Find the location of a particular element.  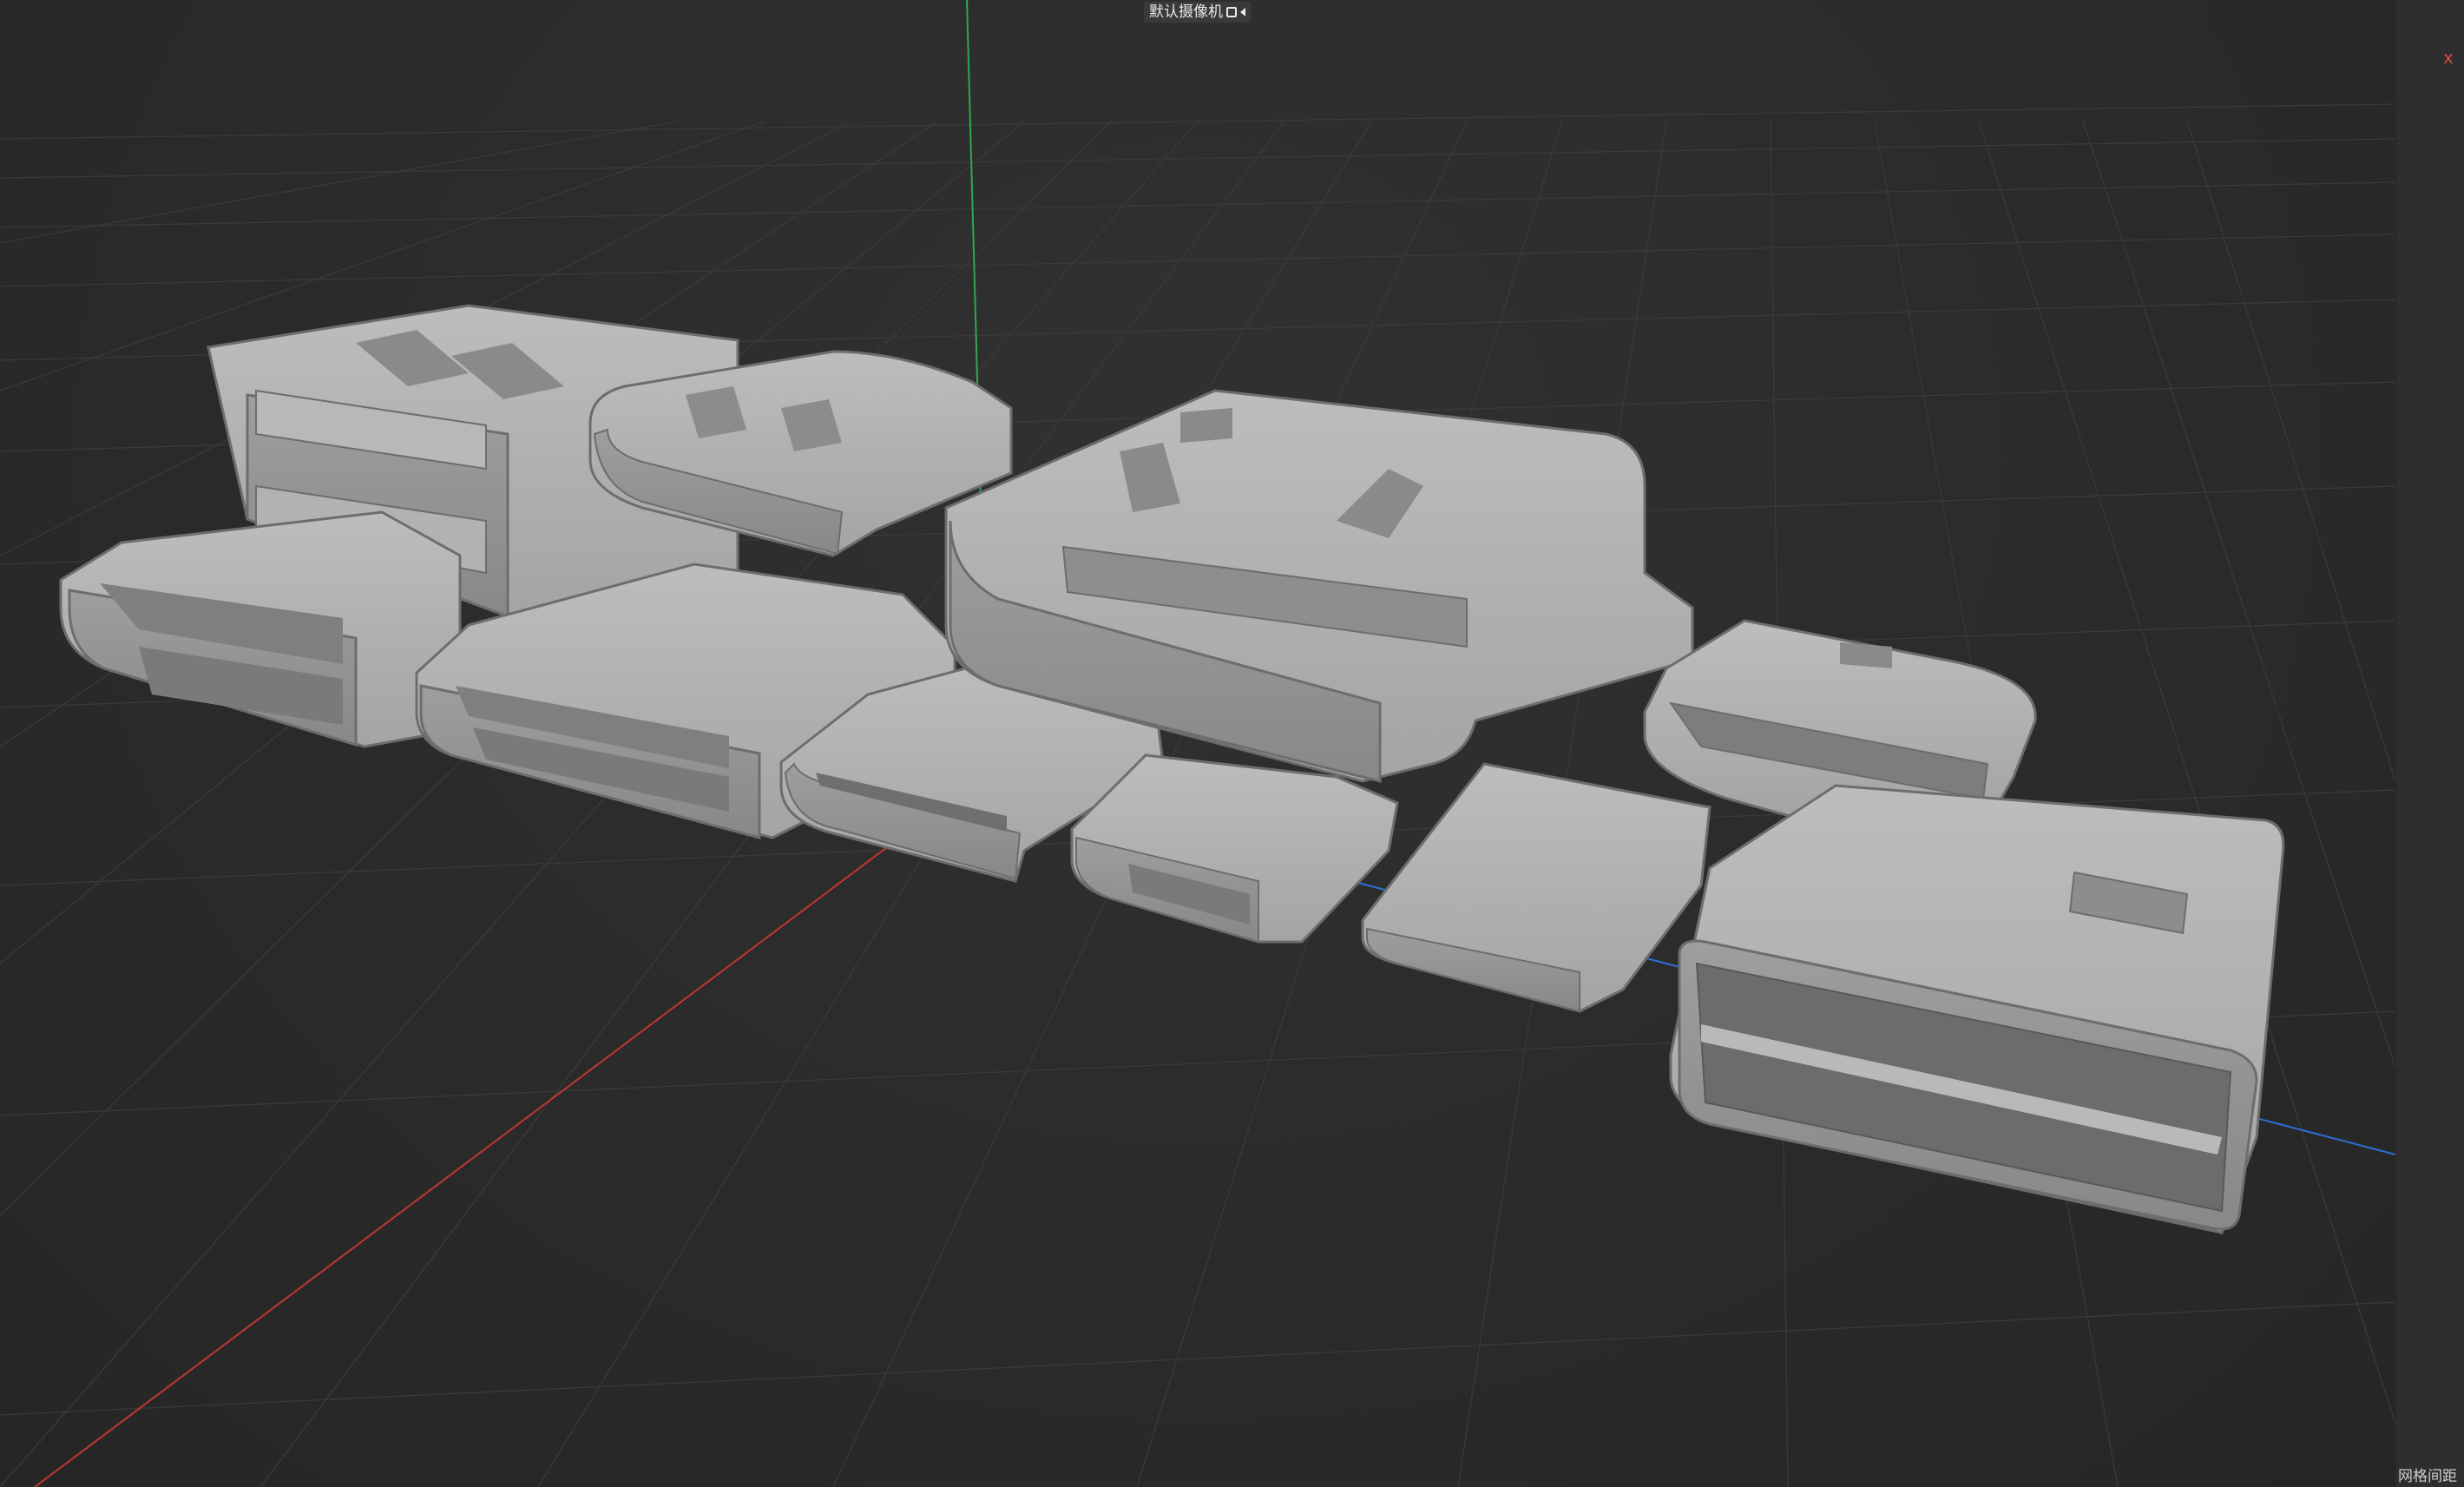

camera-label-text: 默认摄像机 is located at coordinates (1186, 12).